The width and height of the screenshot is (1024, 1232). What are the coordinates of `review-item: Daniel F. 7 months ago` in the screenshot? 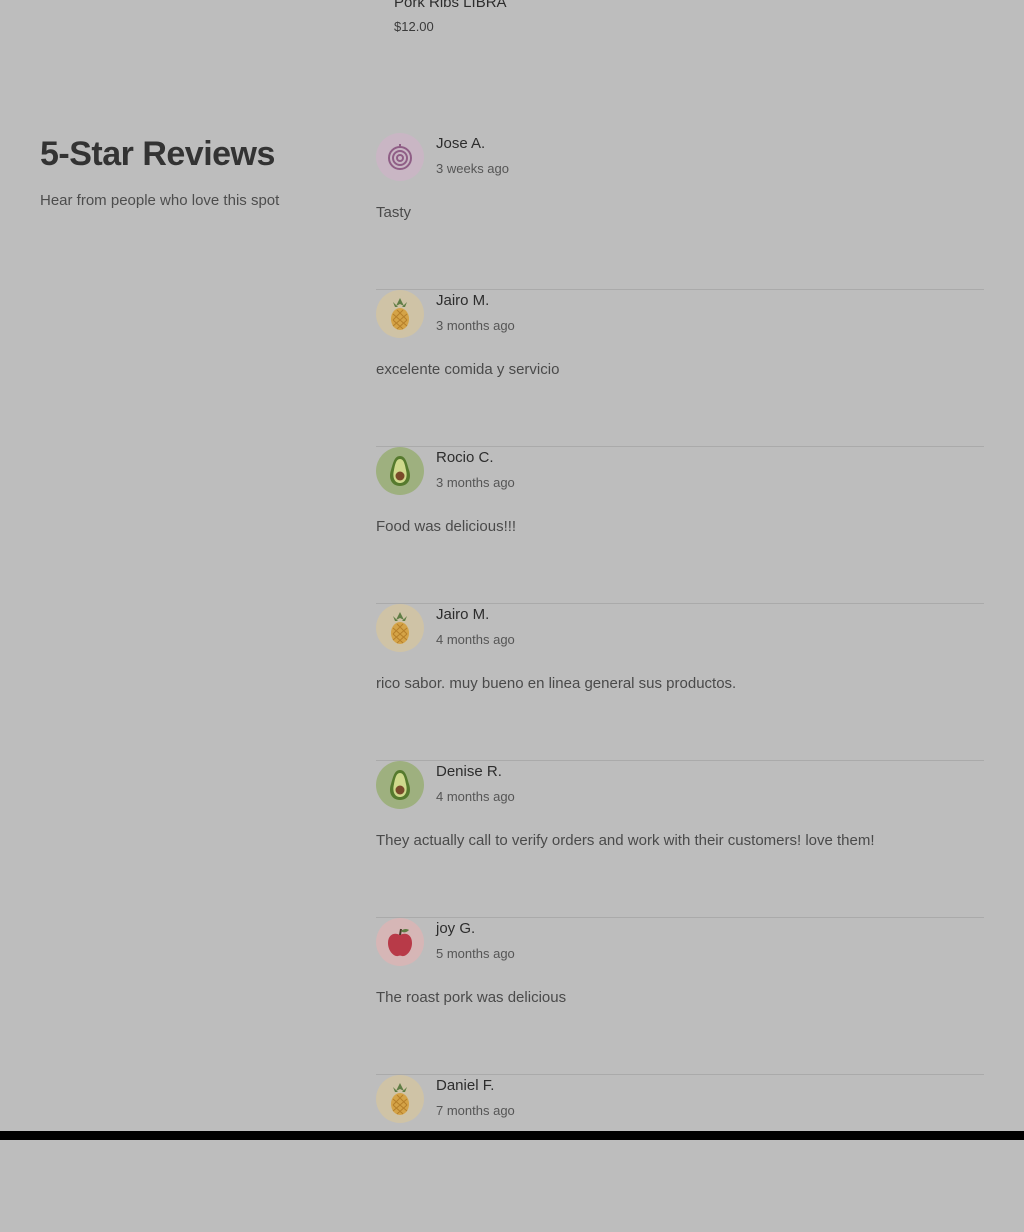 It's located at (680, 1153).